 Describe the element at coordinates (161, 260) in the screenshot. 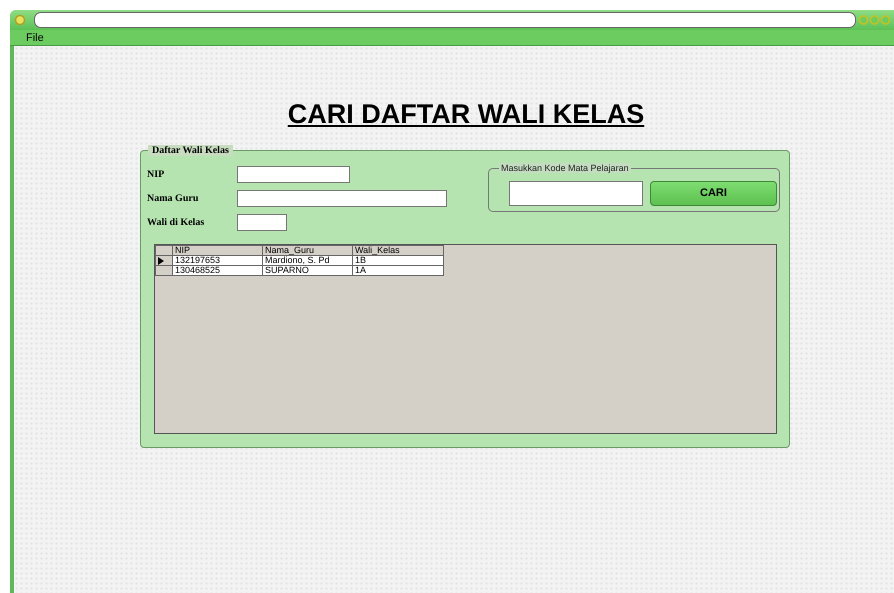

I see `current-row-icon` at that location.